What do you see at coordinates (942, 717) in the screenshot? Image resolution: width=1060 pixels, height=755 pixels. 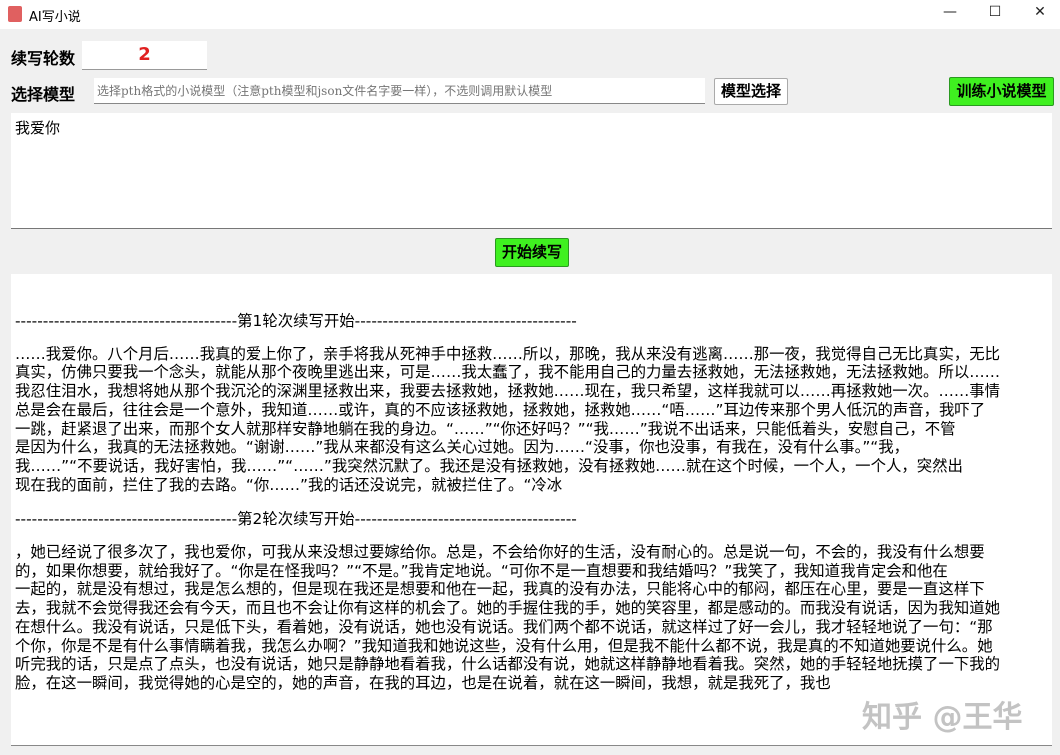 I see `watermark: 知乎 @王华` at bounding box center [942, 717].